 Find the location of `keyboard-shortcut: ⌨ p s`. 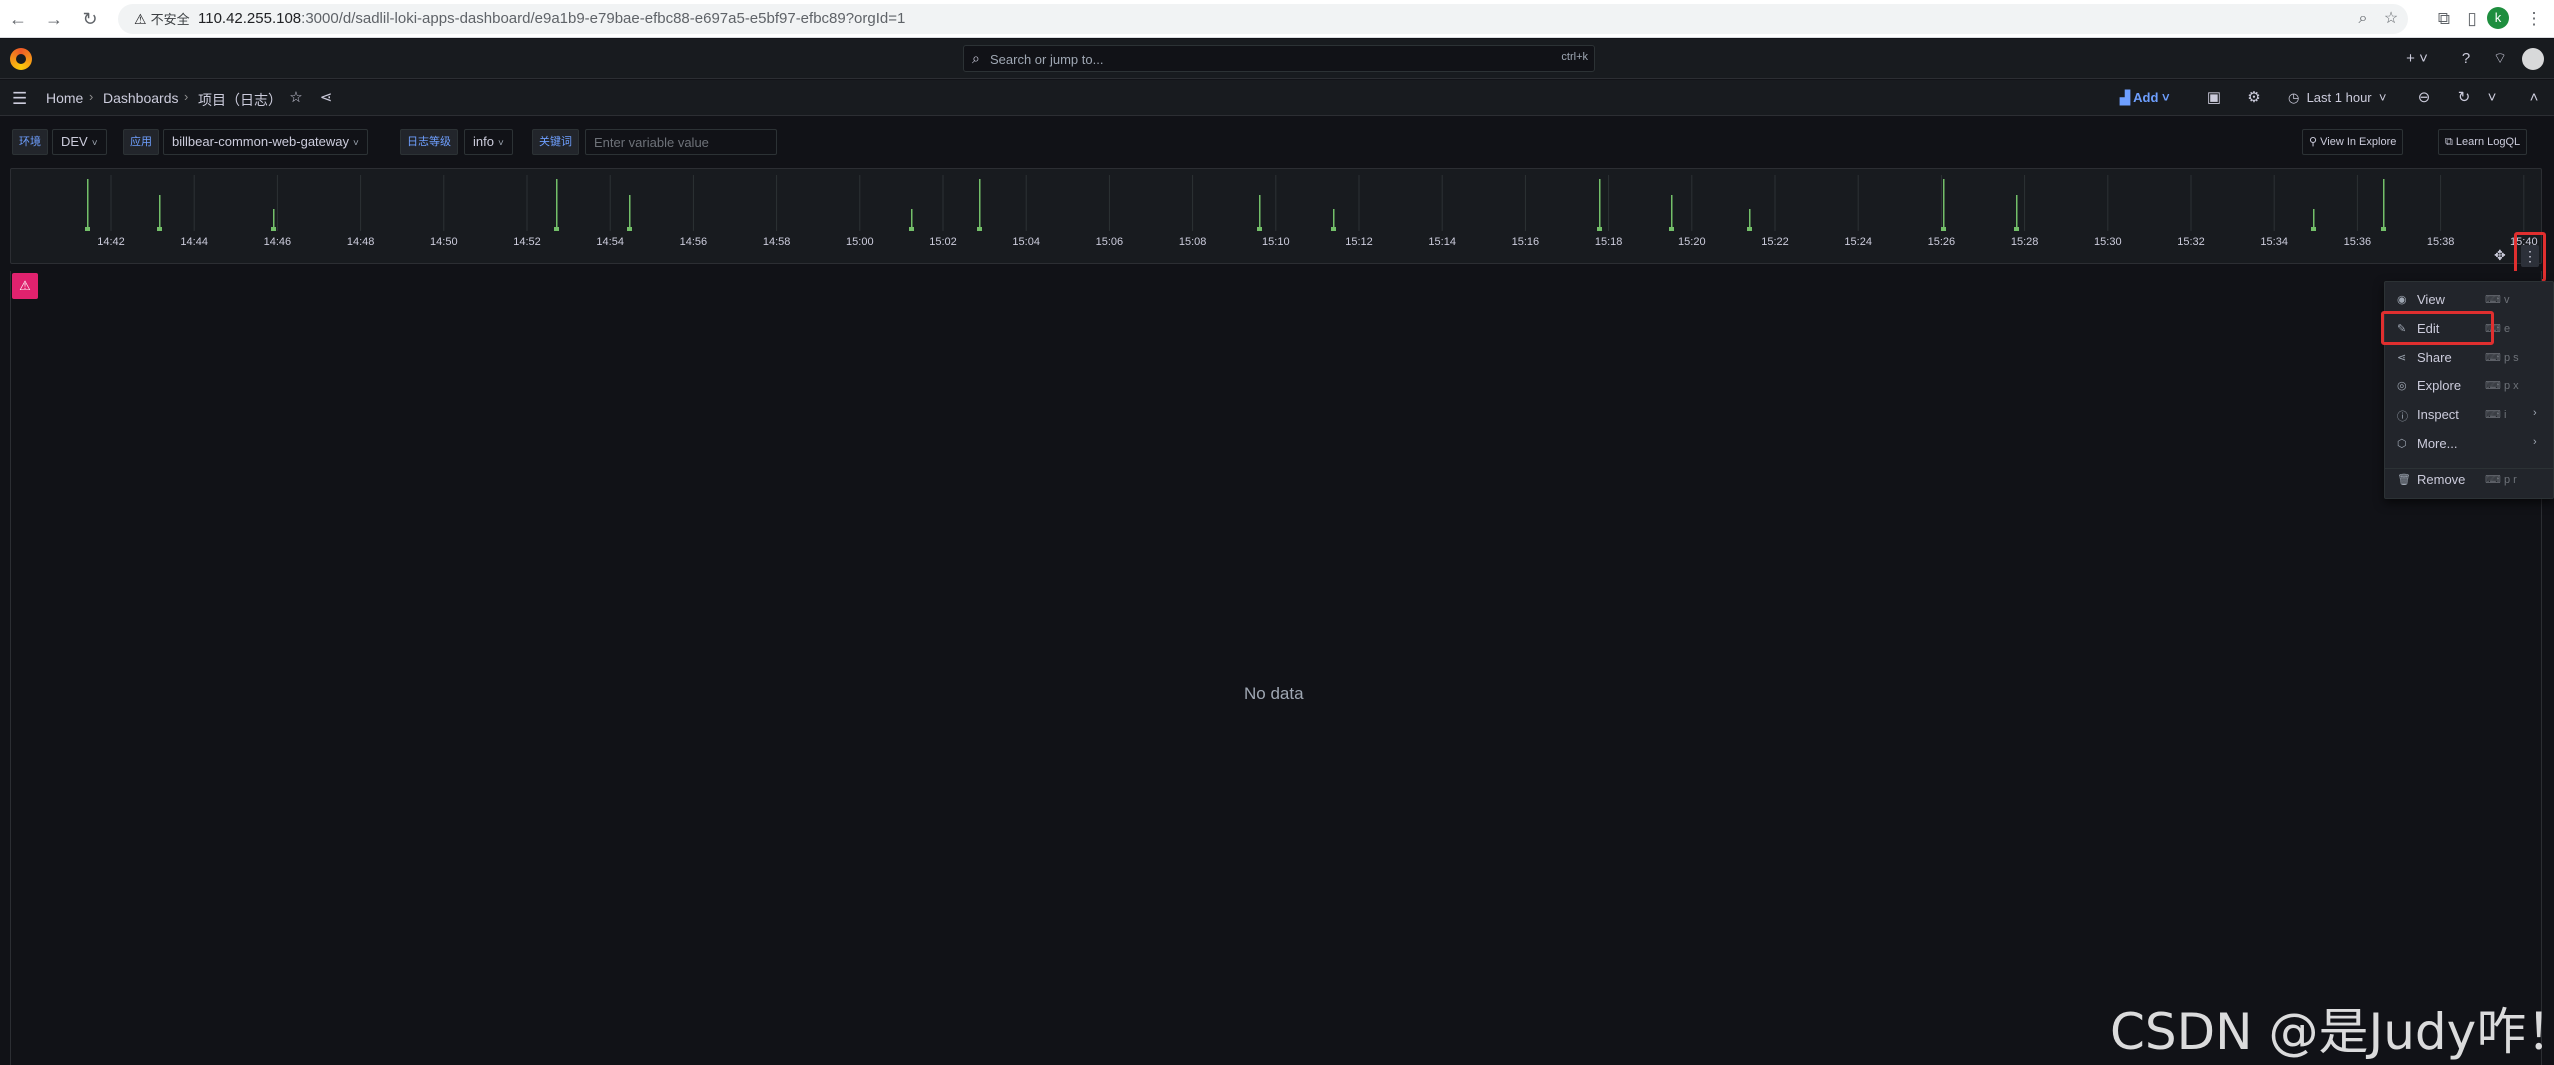

keyboard-shortcut: ⌨ p s is located at coordinates (2502, 358).